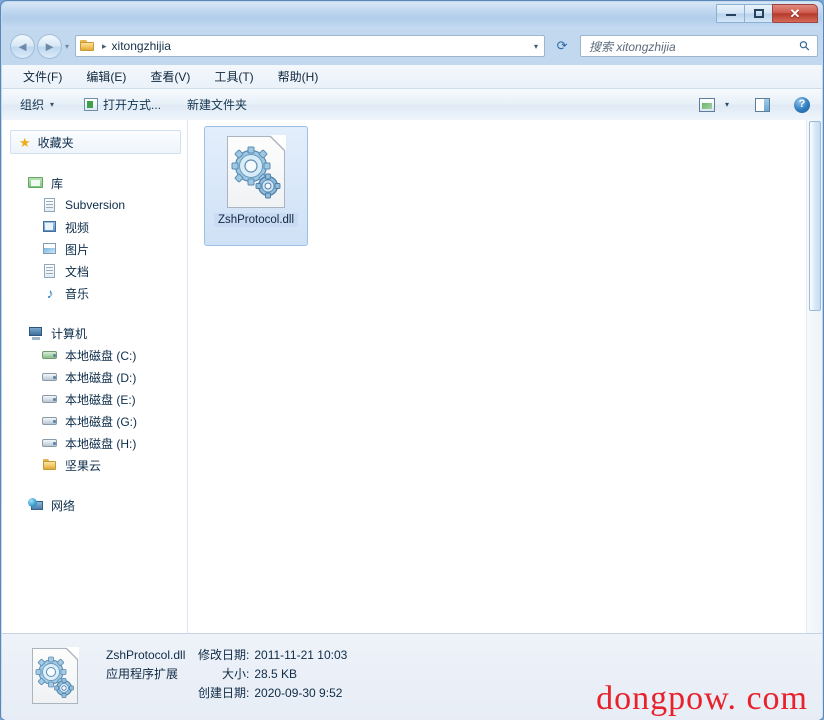 This screenshot has width=824, height=720. I want to click on library-icon, so click(36, 183).